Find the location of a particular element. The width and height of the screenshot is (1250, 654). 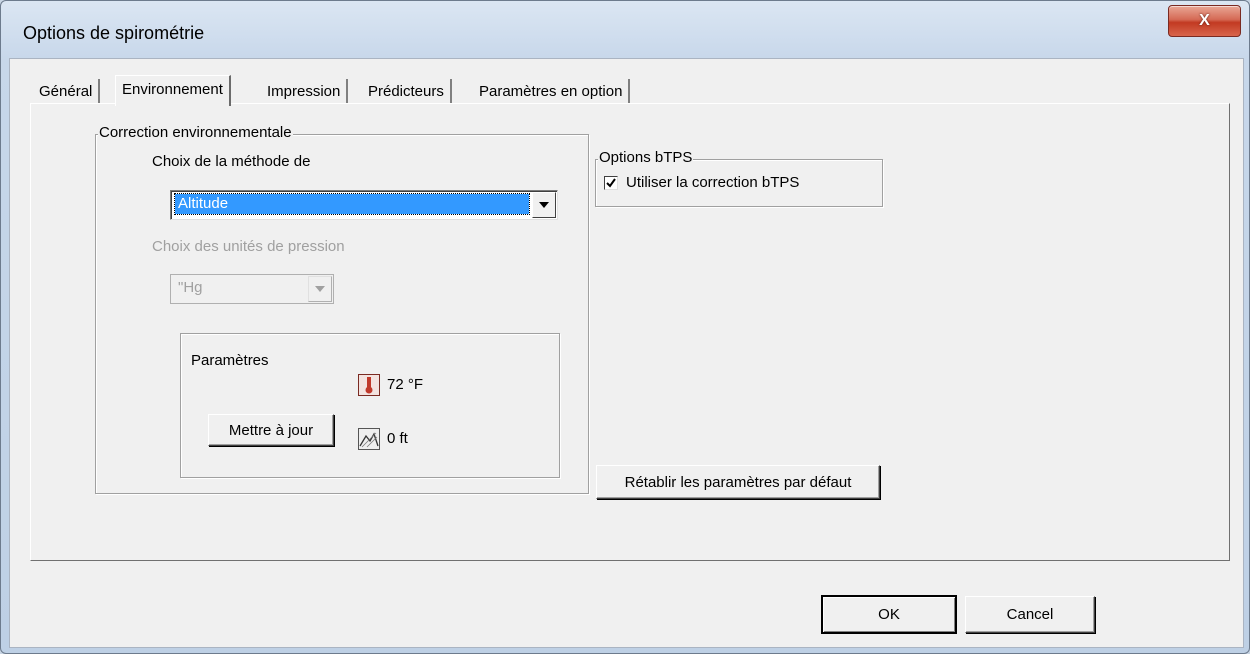

tab-label: Paramètres en option is located at coordinates (551, 91).